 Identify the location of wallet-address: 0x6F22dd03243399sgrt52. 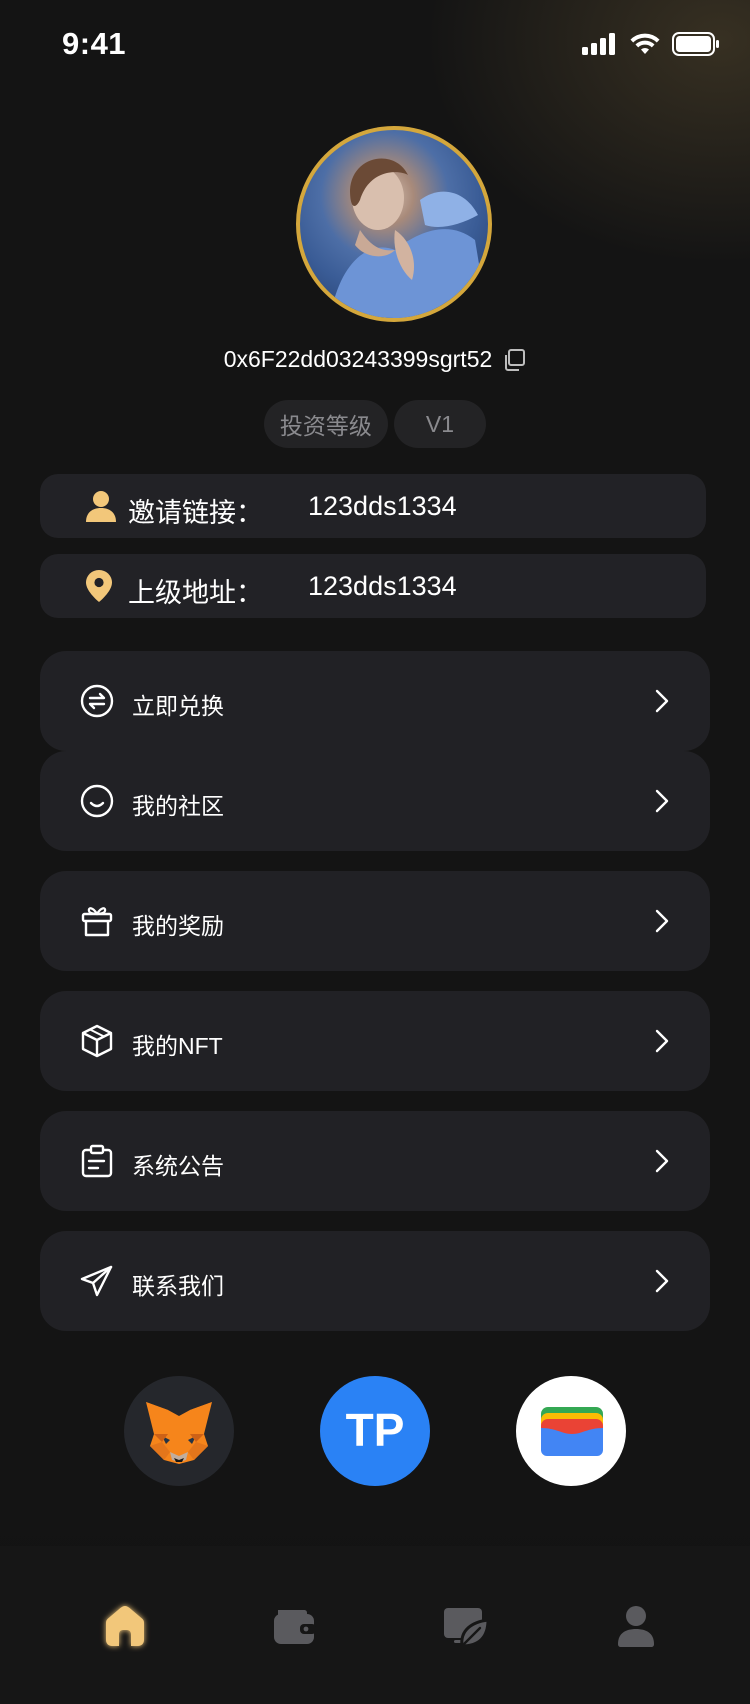
(358, 359).